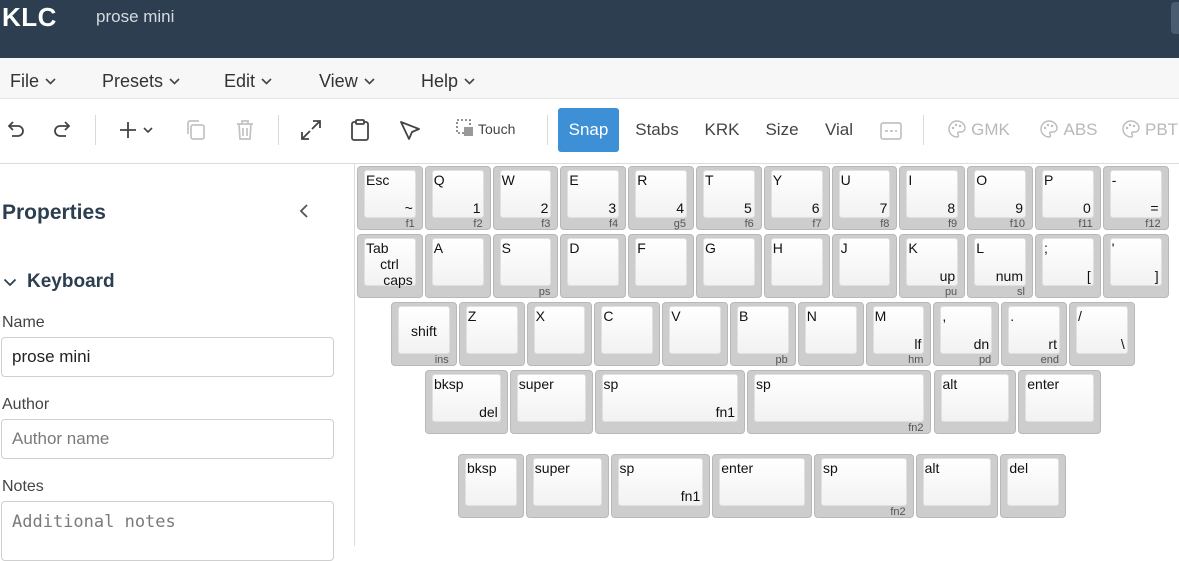 Image resolution: width=1179 pixels, height=561 pixels. Describe the element at coordinates (544, 208) in the screenshot. I see `key-legend-bottom-right: 2` at that location.